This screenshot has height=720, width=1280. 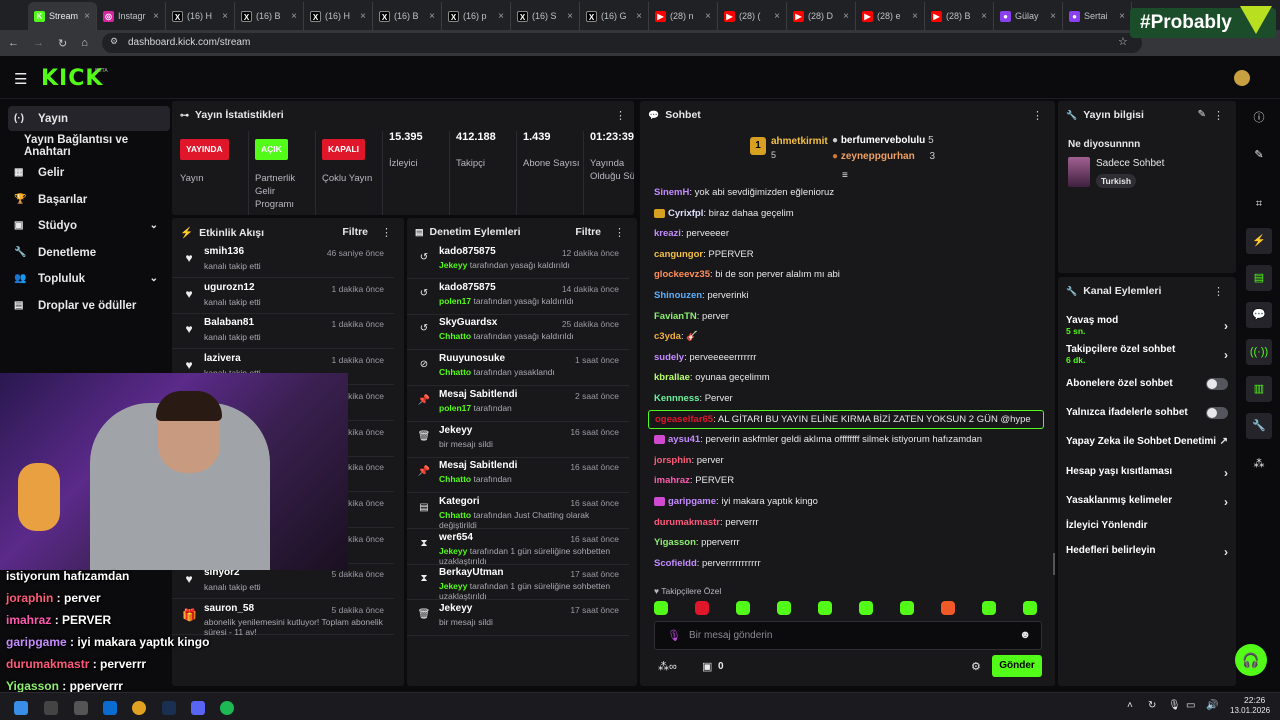 I want to click on chat-message: Kennness: Perver, so click(x=693, y=398).